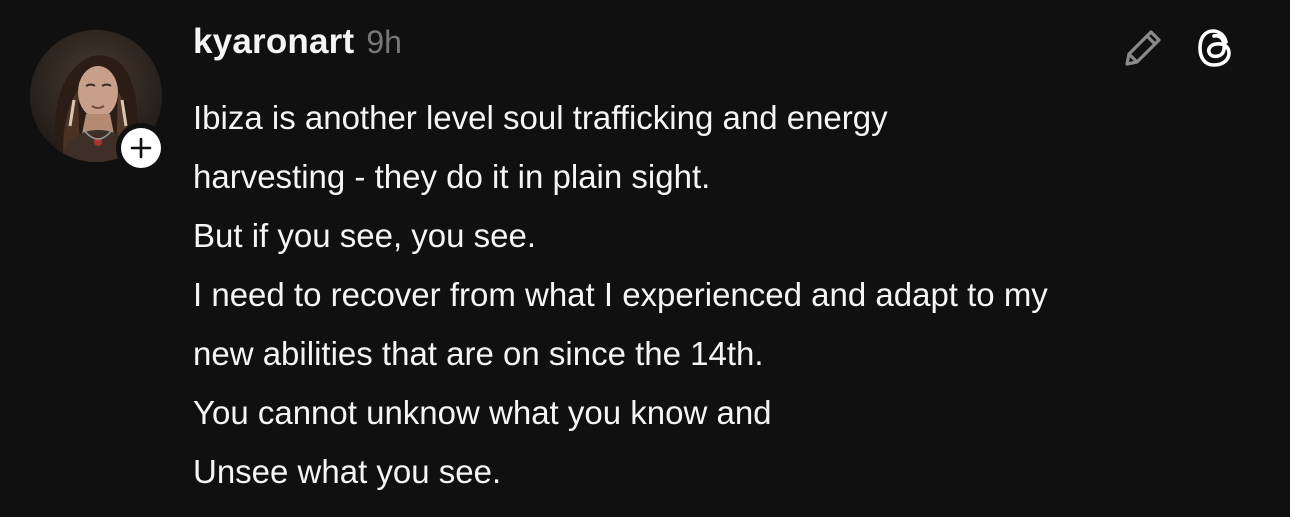 This screenshot has height=517, width=1290. What do you see at coordinates (452, 176) in the screenshot?
I see `post-text-line: harvesting - they do it in plain sight.` at bounding box center [452, 176].